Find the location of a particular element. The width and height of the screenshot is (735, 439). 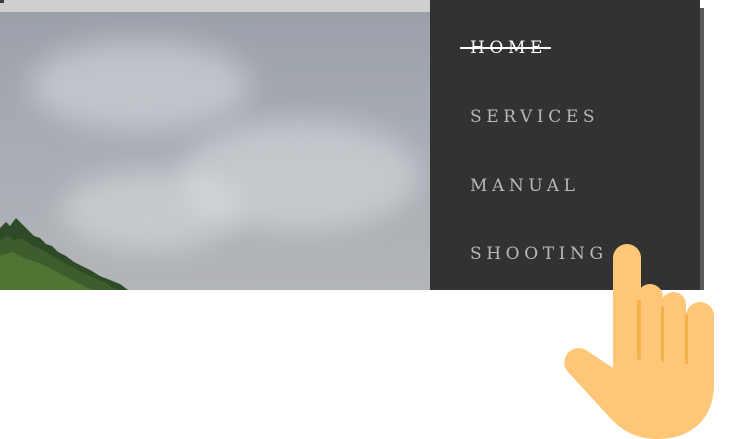

nav-item-home: HOME is located at coordinates (505, 48).